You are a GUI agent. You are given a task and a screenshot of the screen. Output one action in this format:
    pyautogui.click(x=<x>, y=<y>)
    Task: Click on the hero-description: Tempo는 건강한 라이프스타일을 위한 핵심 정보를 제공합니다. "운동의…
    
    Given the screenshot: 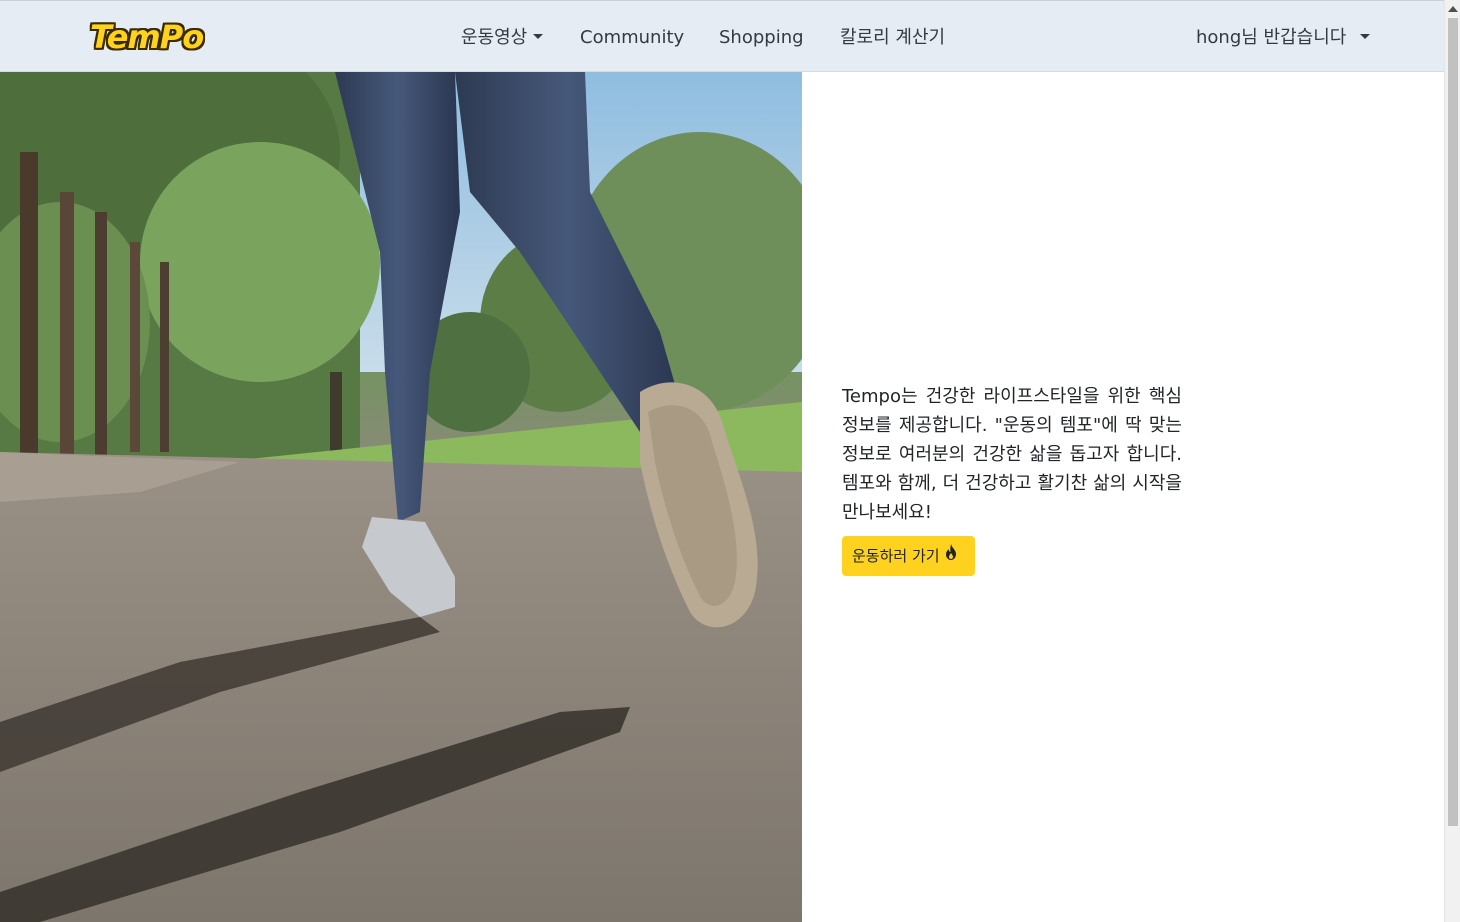 What is the action you would take?
    pyautogui.click(x=1012, y=454)
    